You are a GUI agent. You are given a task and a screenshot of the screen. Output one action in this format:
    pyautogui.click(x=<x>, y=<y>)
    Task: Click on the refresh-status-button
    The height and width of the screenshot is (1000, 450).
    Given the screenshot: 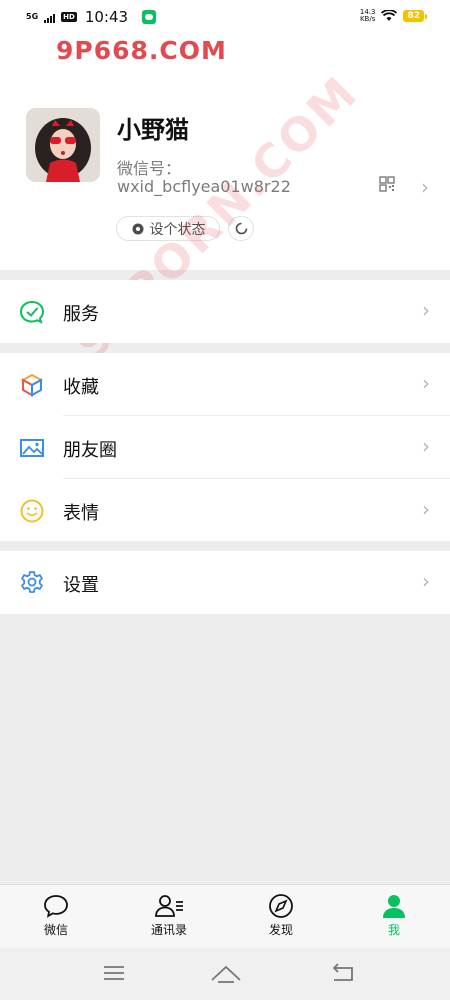 What is the action you would take?
    pyautogui.click(x=241, y=228)
    